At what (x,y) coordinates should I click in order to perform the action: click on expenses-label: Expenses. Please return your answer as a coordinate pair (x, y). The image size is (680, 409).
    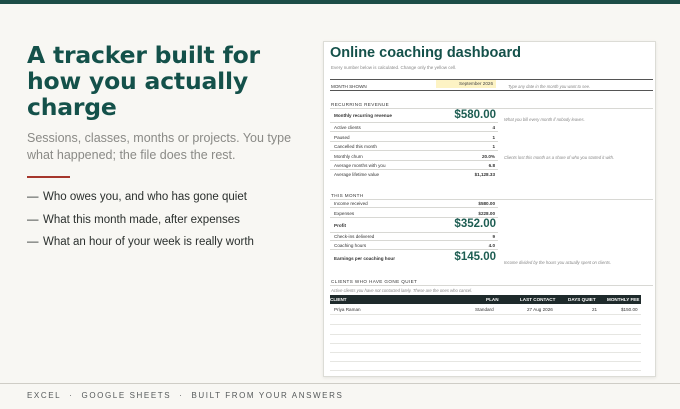
    Looking at the image, I should click on (344, 213).